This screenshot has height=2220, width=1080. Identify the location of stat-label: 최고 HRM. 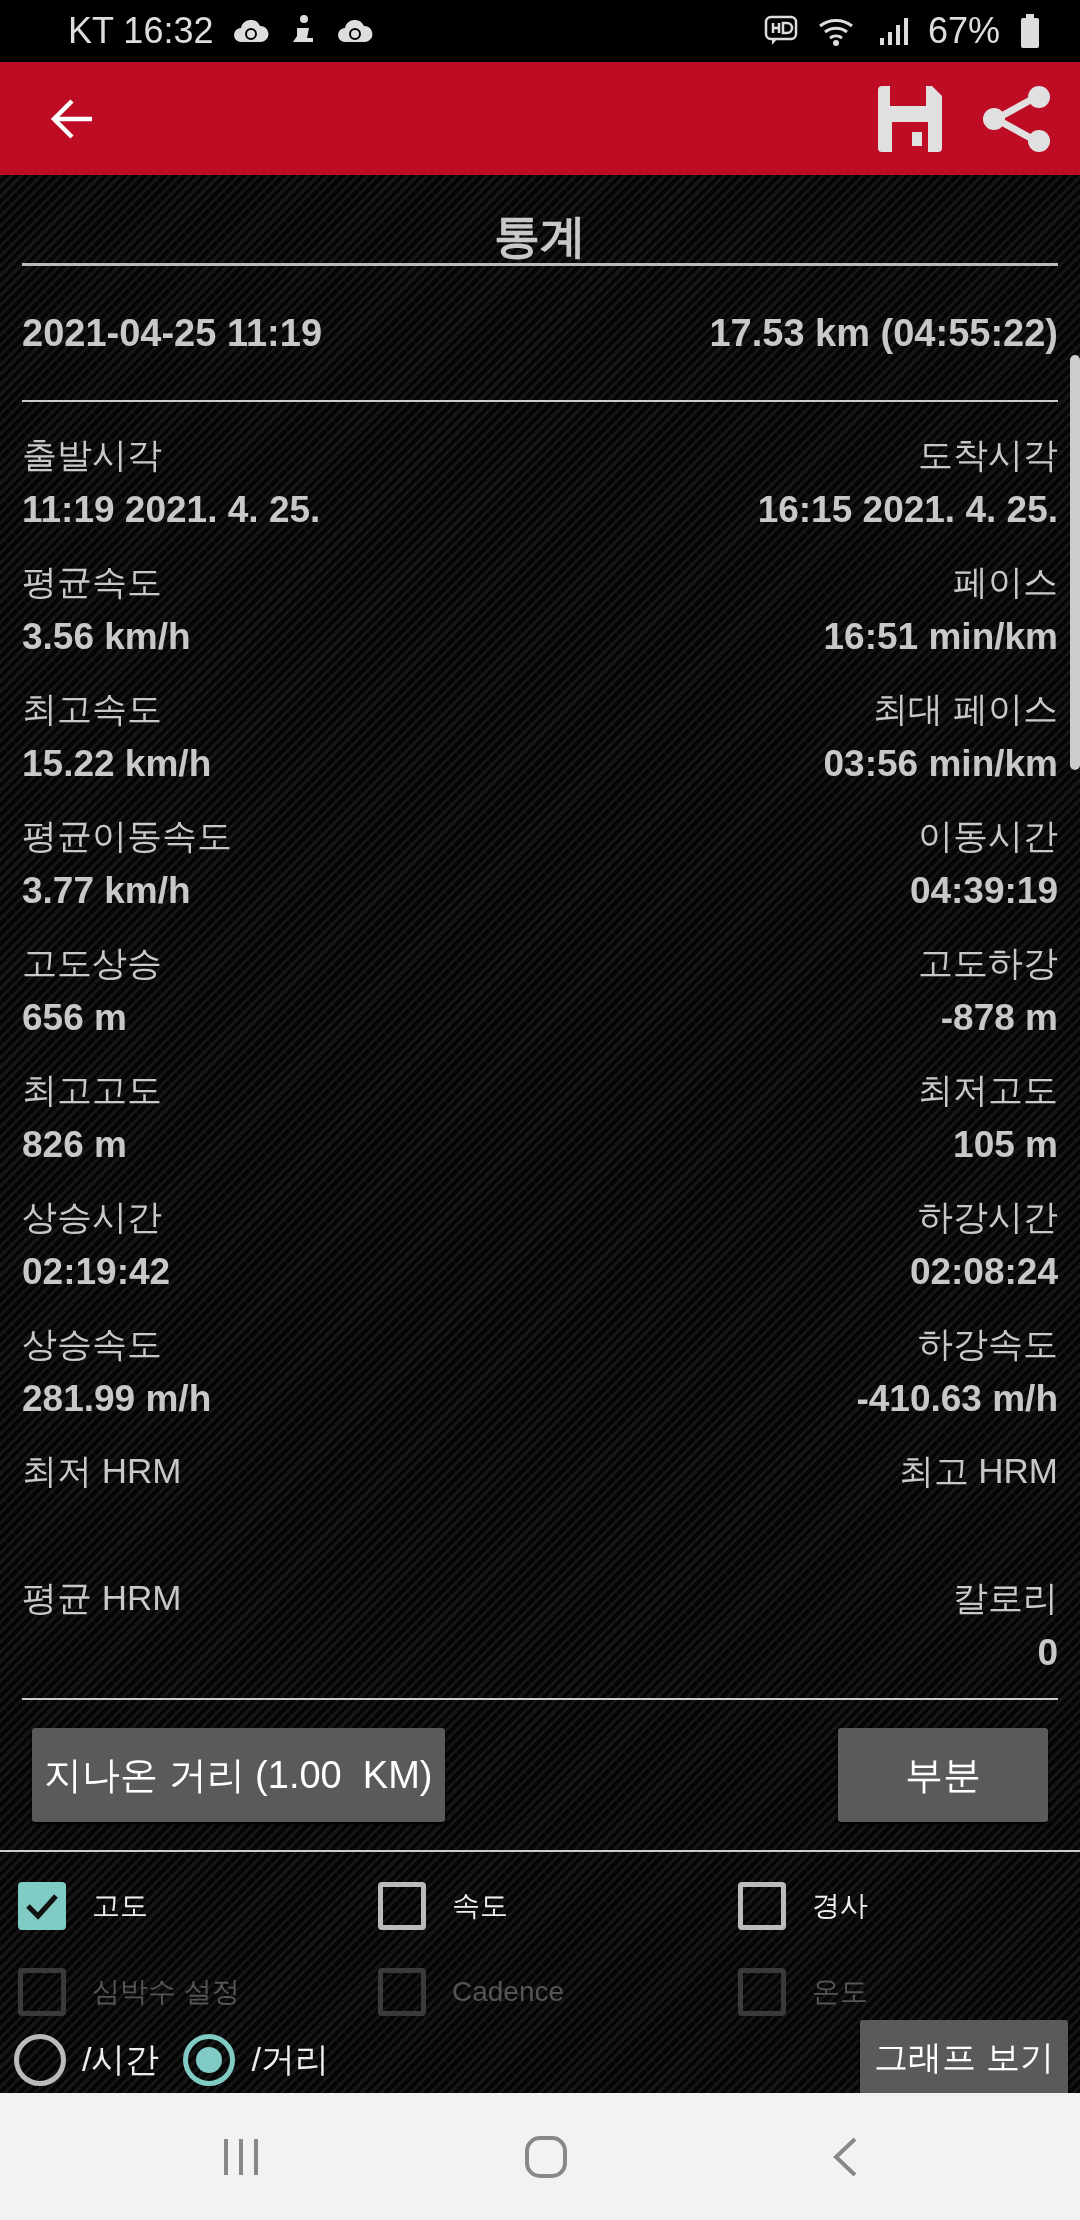
(978, 1471).